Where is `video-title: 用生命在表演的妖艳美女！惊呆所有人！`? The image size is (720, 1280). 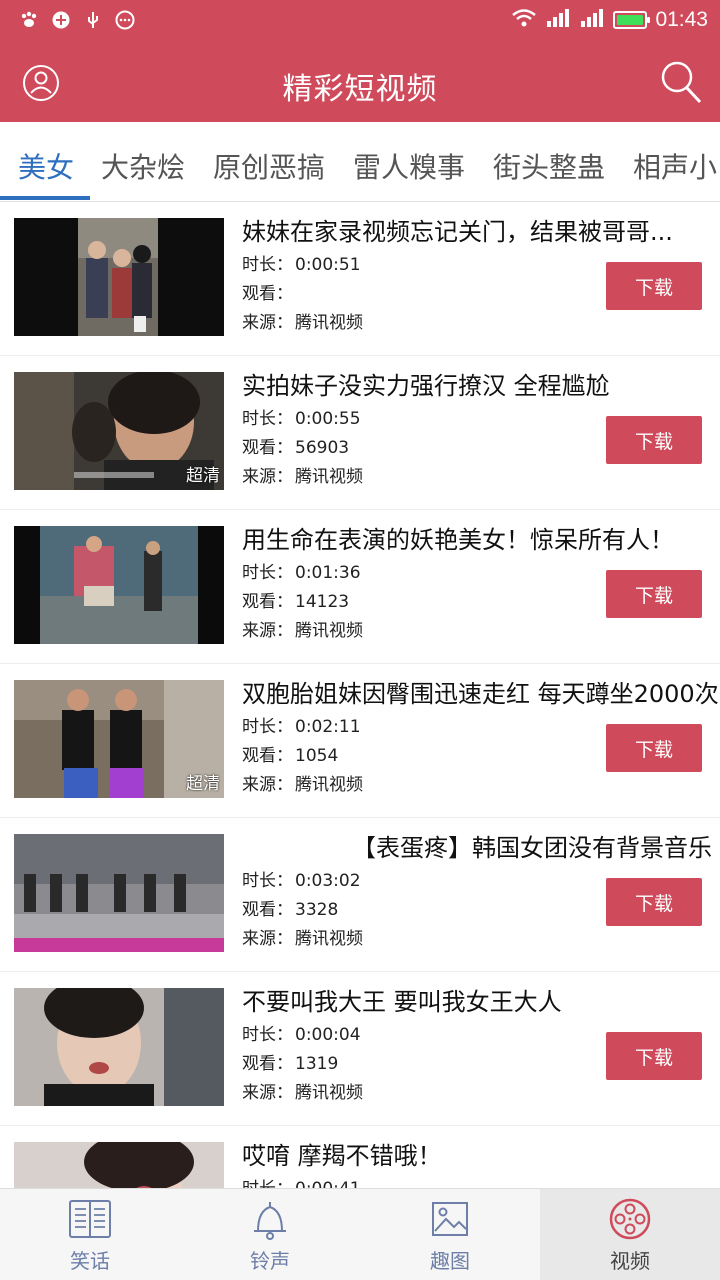
video-title: 用生命在表演的妖艳美女！惊呆所有人！ is located at coordinates (481, 537).